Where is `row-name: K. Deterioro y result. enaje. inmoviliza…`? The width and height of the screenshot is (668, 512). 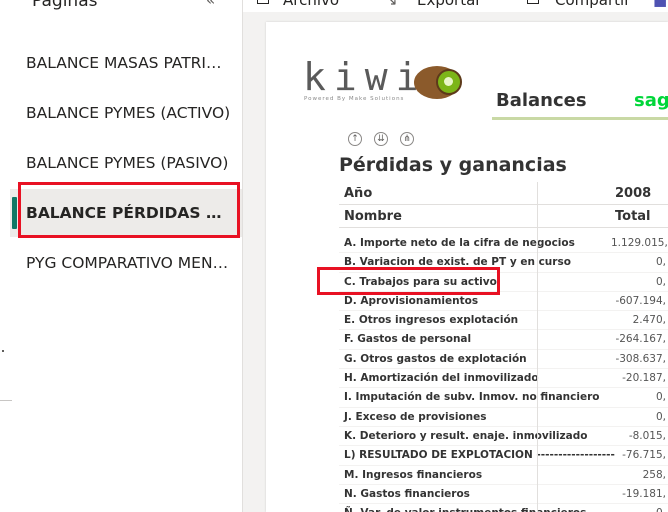 row-name: K. Deterioro y result. enaje. inmoviliza… is located at coordinates (466, 435).